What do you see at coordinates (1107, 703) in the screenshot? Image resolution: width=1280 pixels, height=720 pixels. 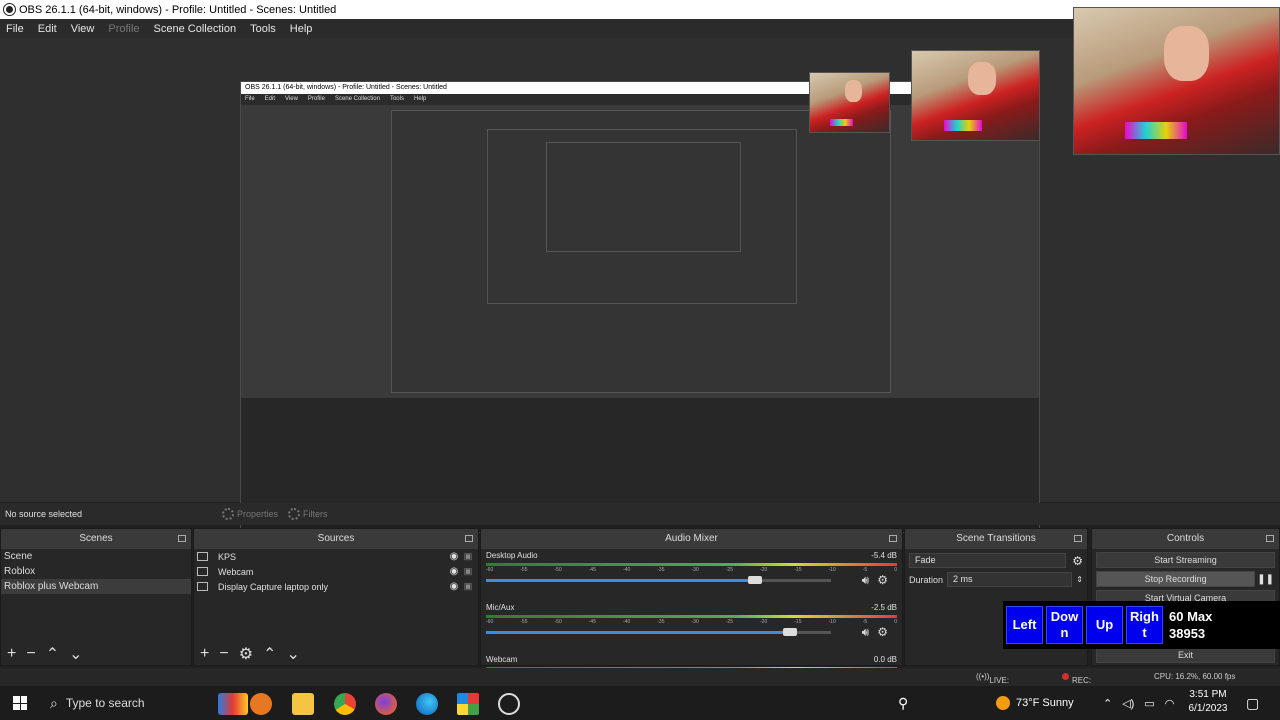 I see `chevron-up-icon: ⌃` at bounding box center [1107, 703].